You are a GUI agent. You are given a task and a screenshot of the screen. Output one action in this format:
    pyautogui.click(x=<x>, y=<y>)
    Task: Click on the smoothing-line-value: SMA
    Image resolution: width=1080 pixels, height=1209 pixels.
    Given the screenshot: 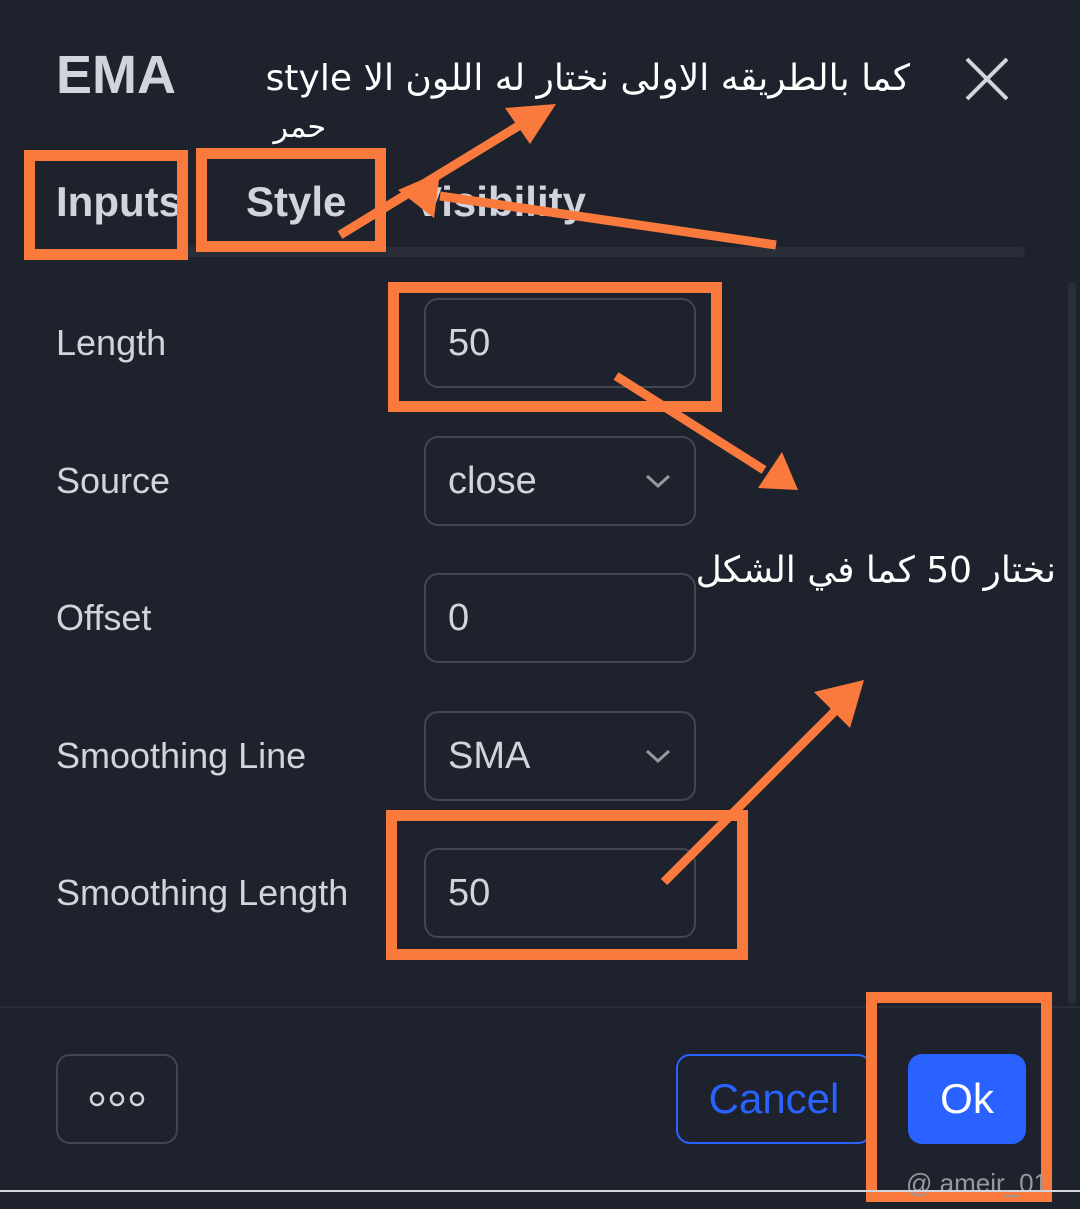 What is the action you would take?
    pyautogui.click(x=489, y=756)
    